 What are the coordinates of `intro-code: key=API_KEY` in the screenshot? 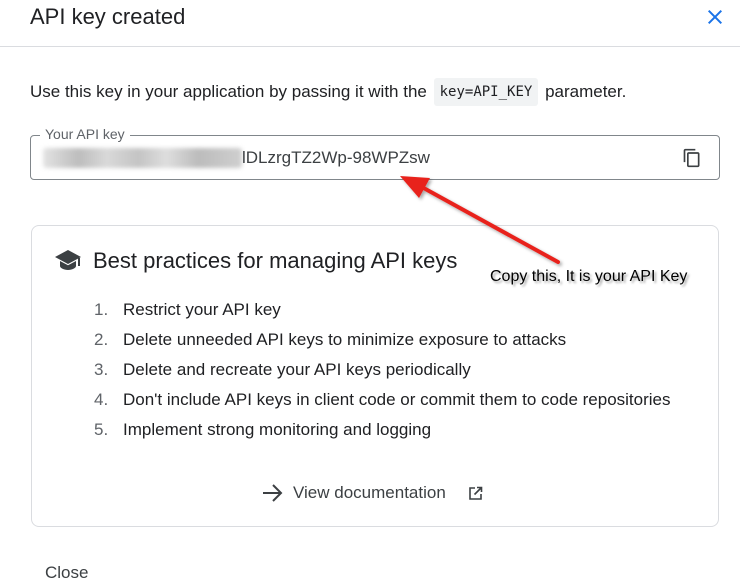 It's located at (486, 92).